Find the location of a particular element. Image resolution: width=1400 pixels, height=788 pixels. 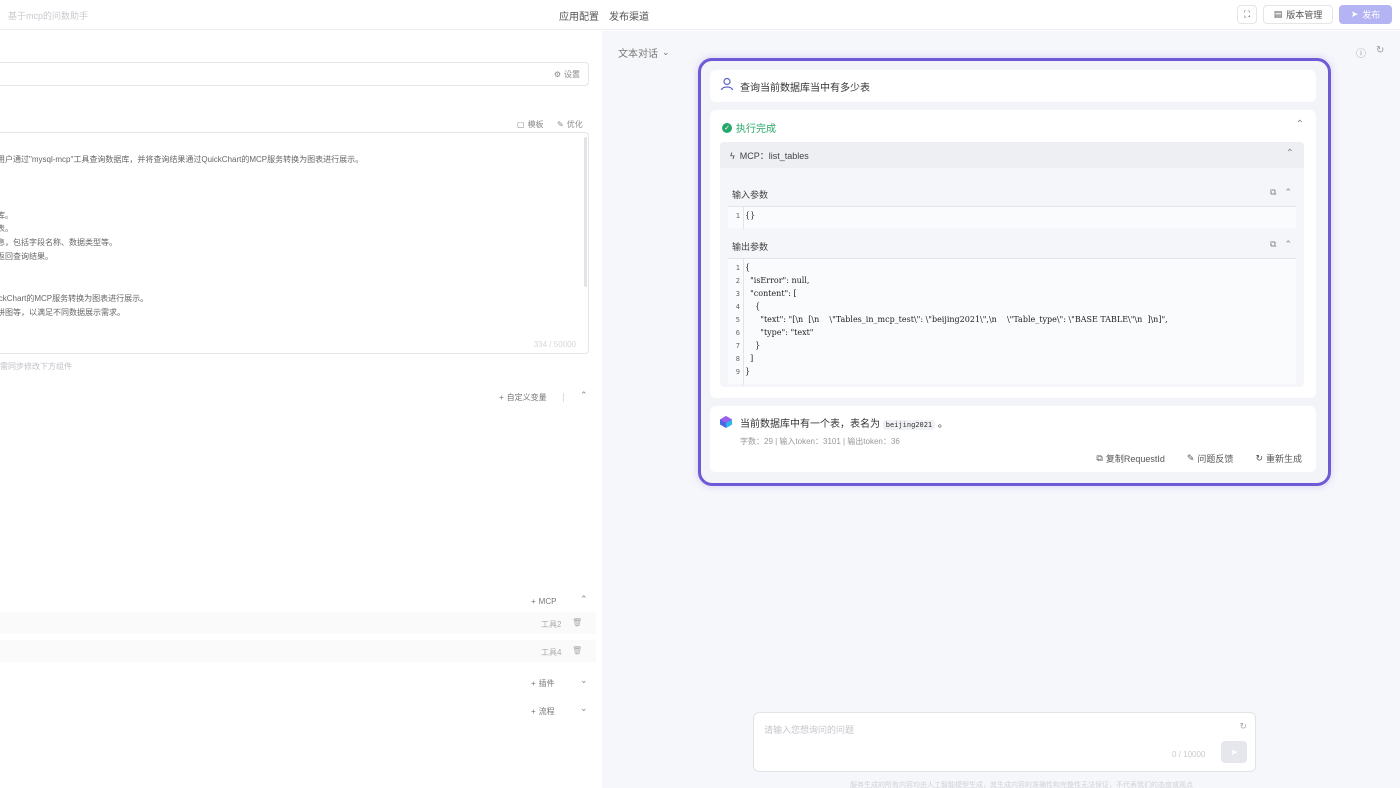

divider is located at coordinates (563, 397).